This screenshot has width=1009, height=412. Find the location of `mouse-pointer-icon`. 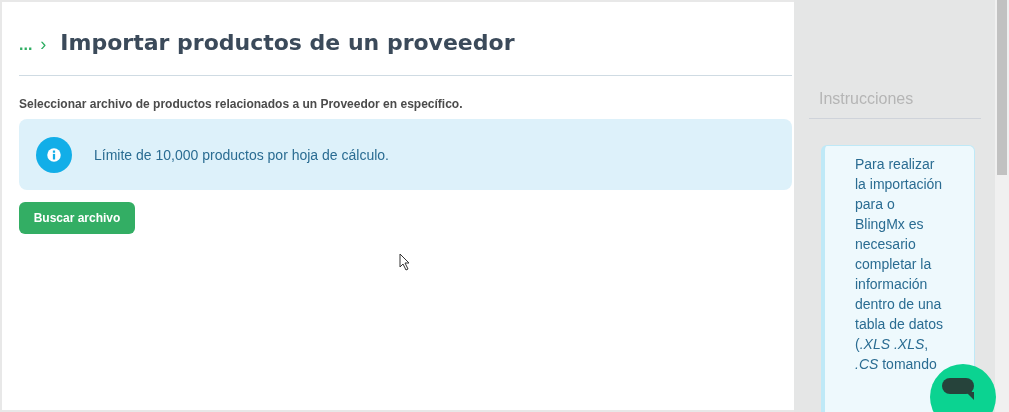

mouse-pointer-icon is located at coordinates (405, 262).